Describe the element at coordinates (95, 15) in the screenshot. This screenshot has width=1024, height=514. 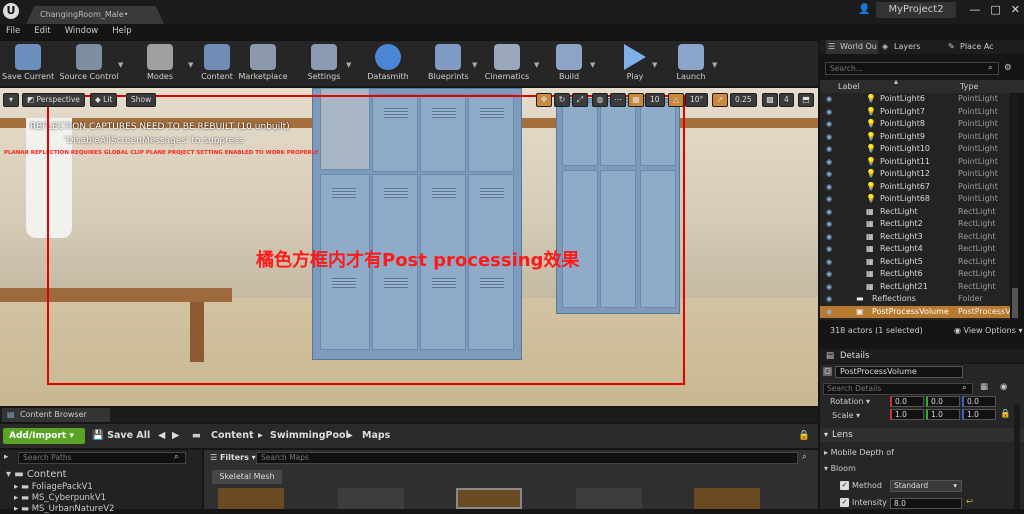
I see `document-tab: ChangingRoom_Male•` at that location.